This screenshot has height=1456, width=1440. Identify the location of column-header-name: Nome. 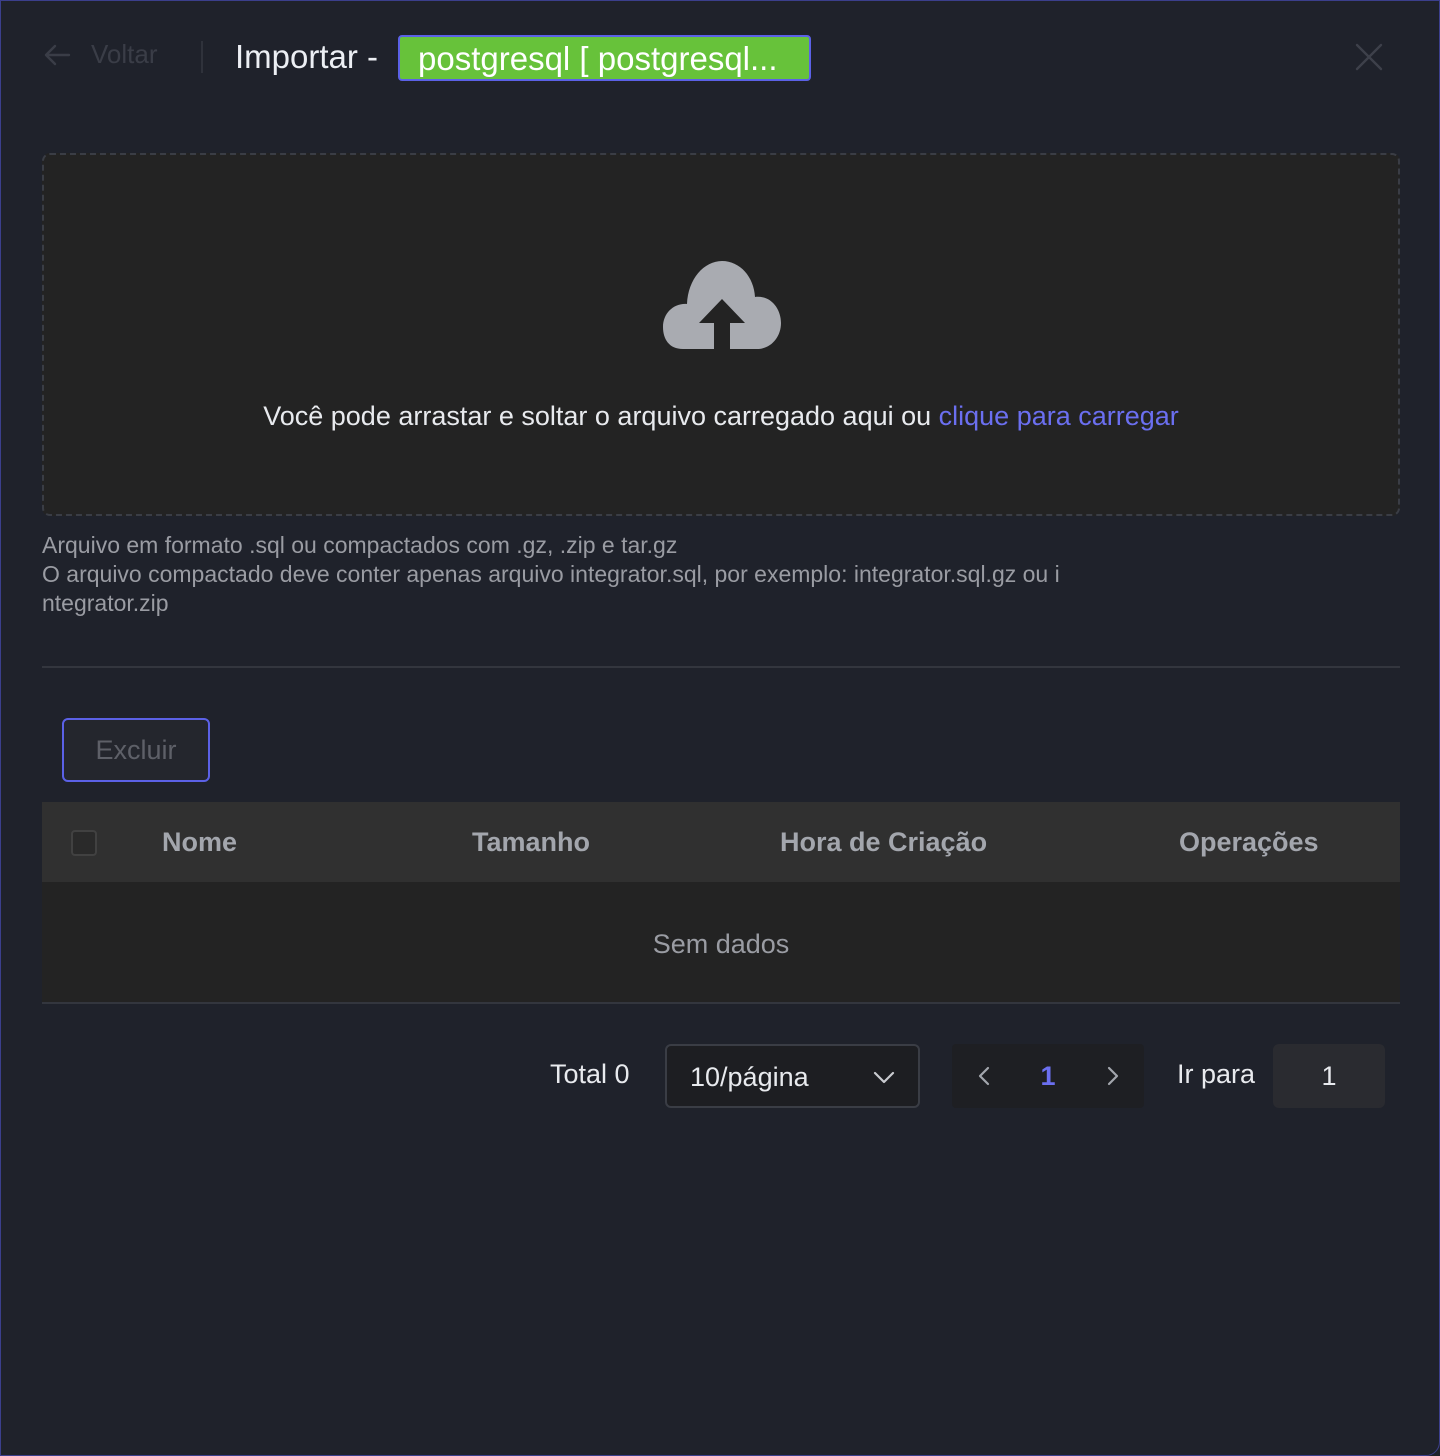
(199, 842).